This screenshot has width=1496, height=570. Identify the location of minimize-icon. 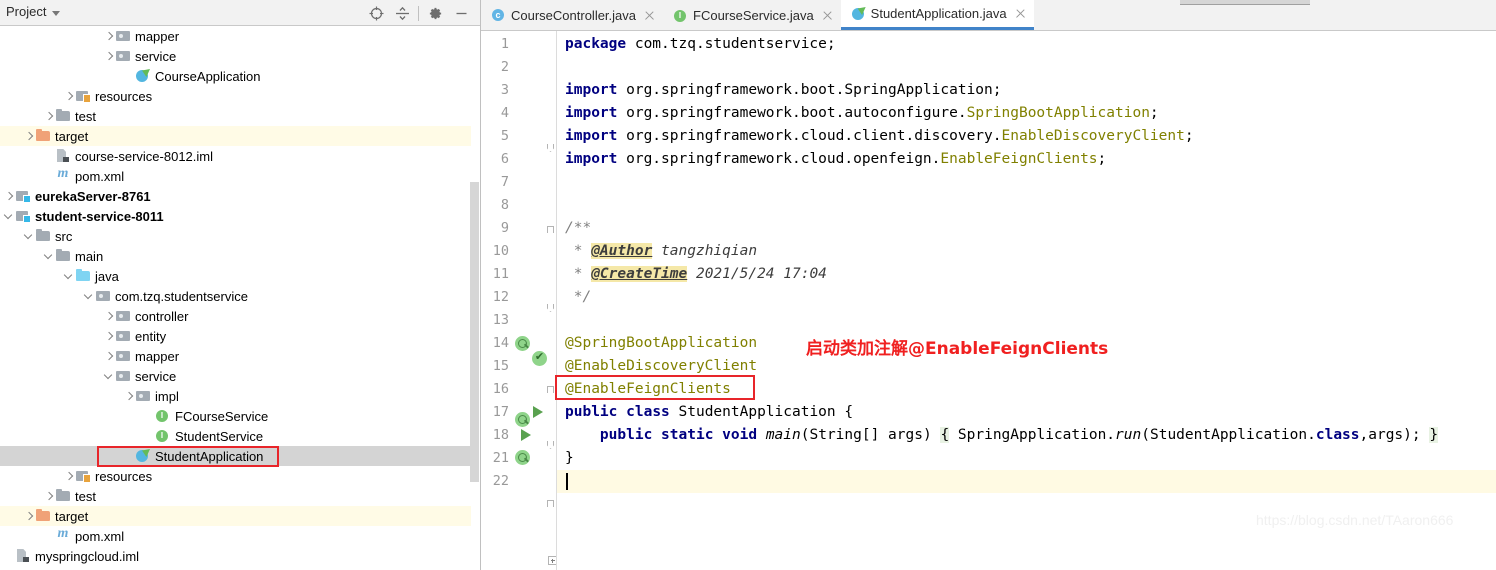
(461, 13).